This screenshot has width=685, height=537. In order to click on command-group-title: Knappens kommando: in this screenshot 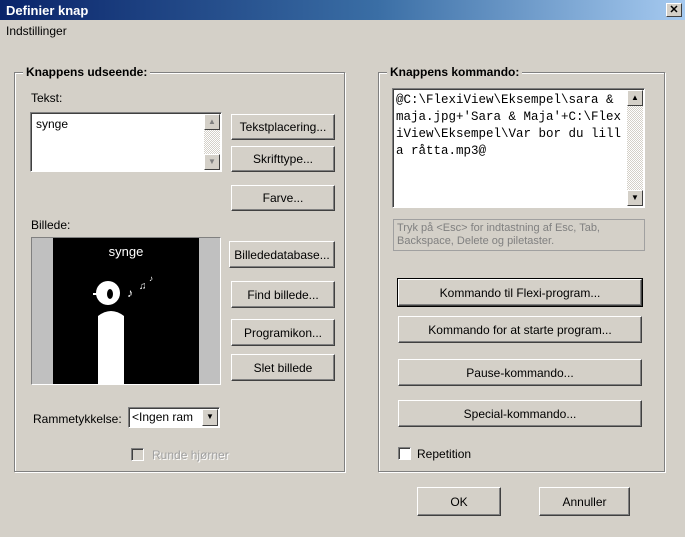, I will do `click(455, 72)`.